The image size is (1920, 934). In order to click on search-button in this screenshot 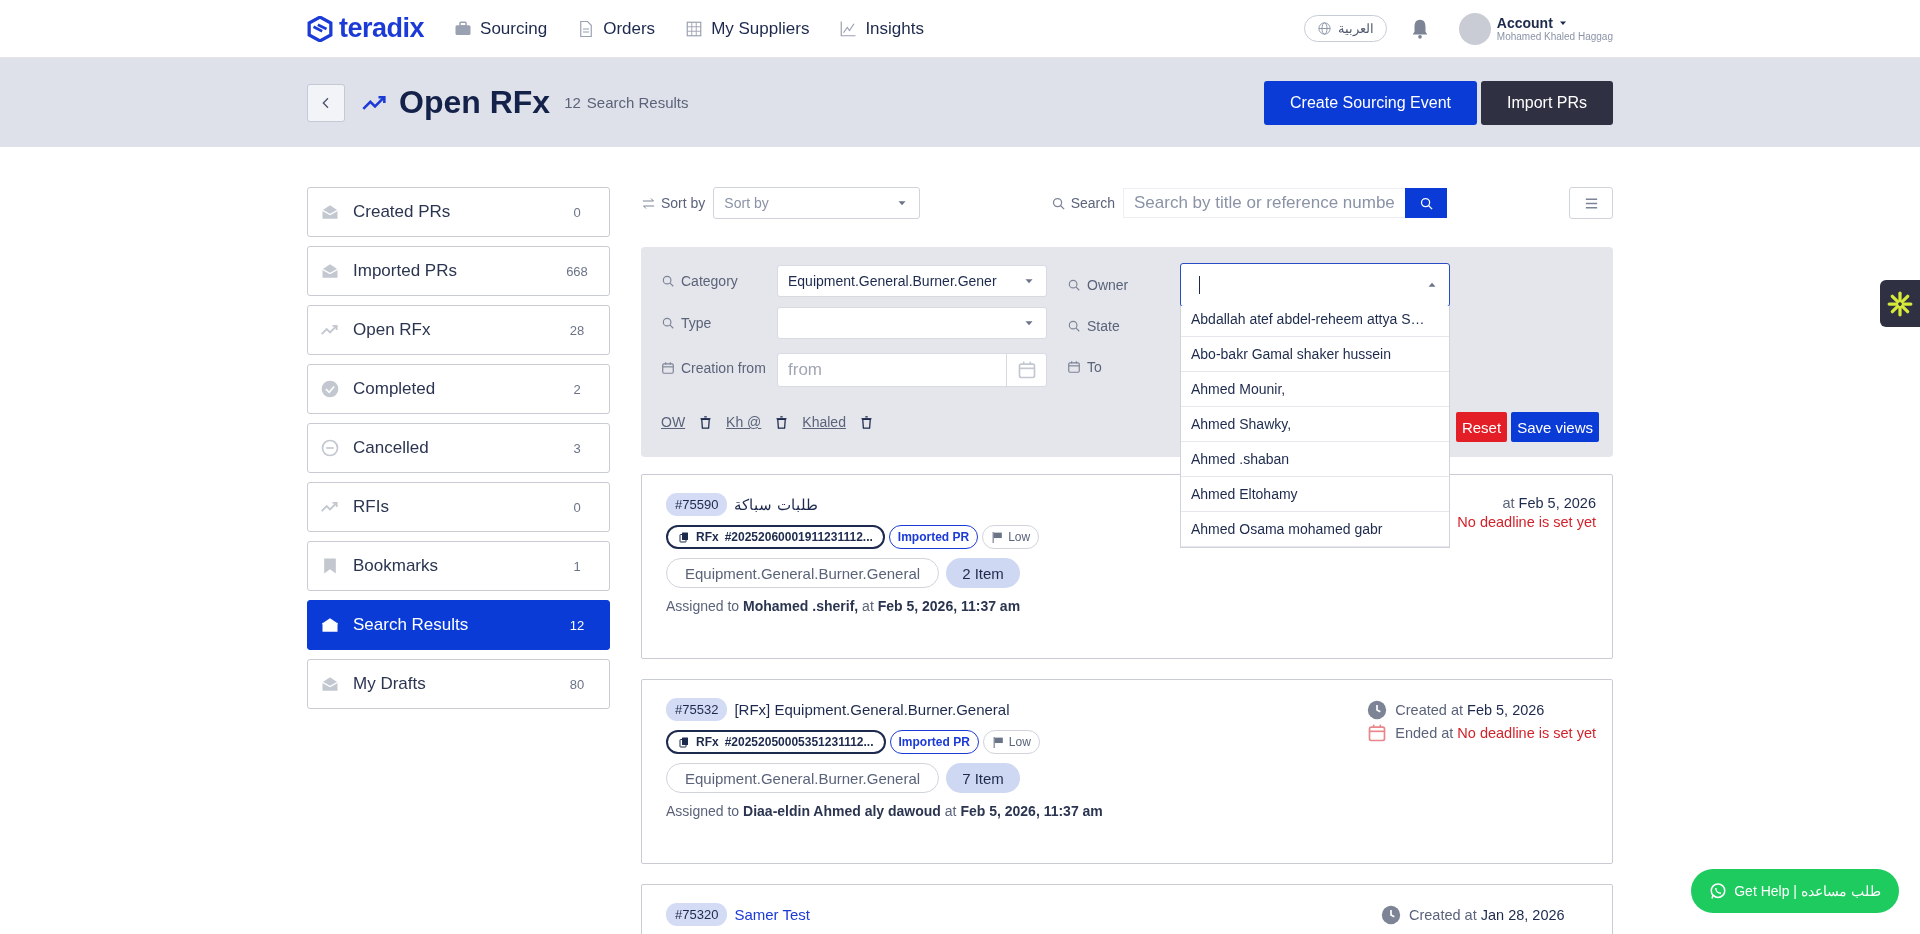, I will do `click(1426, 203)`.